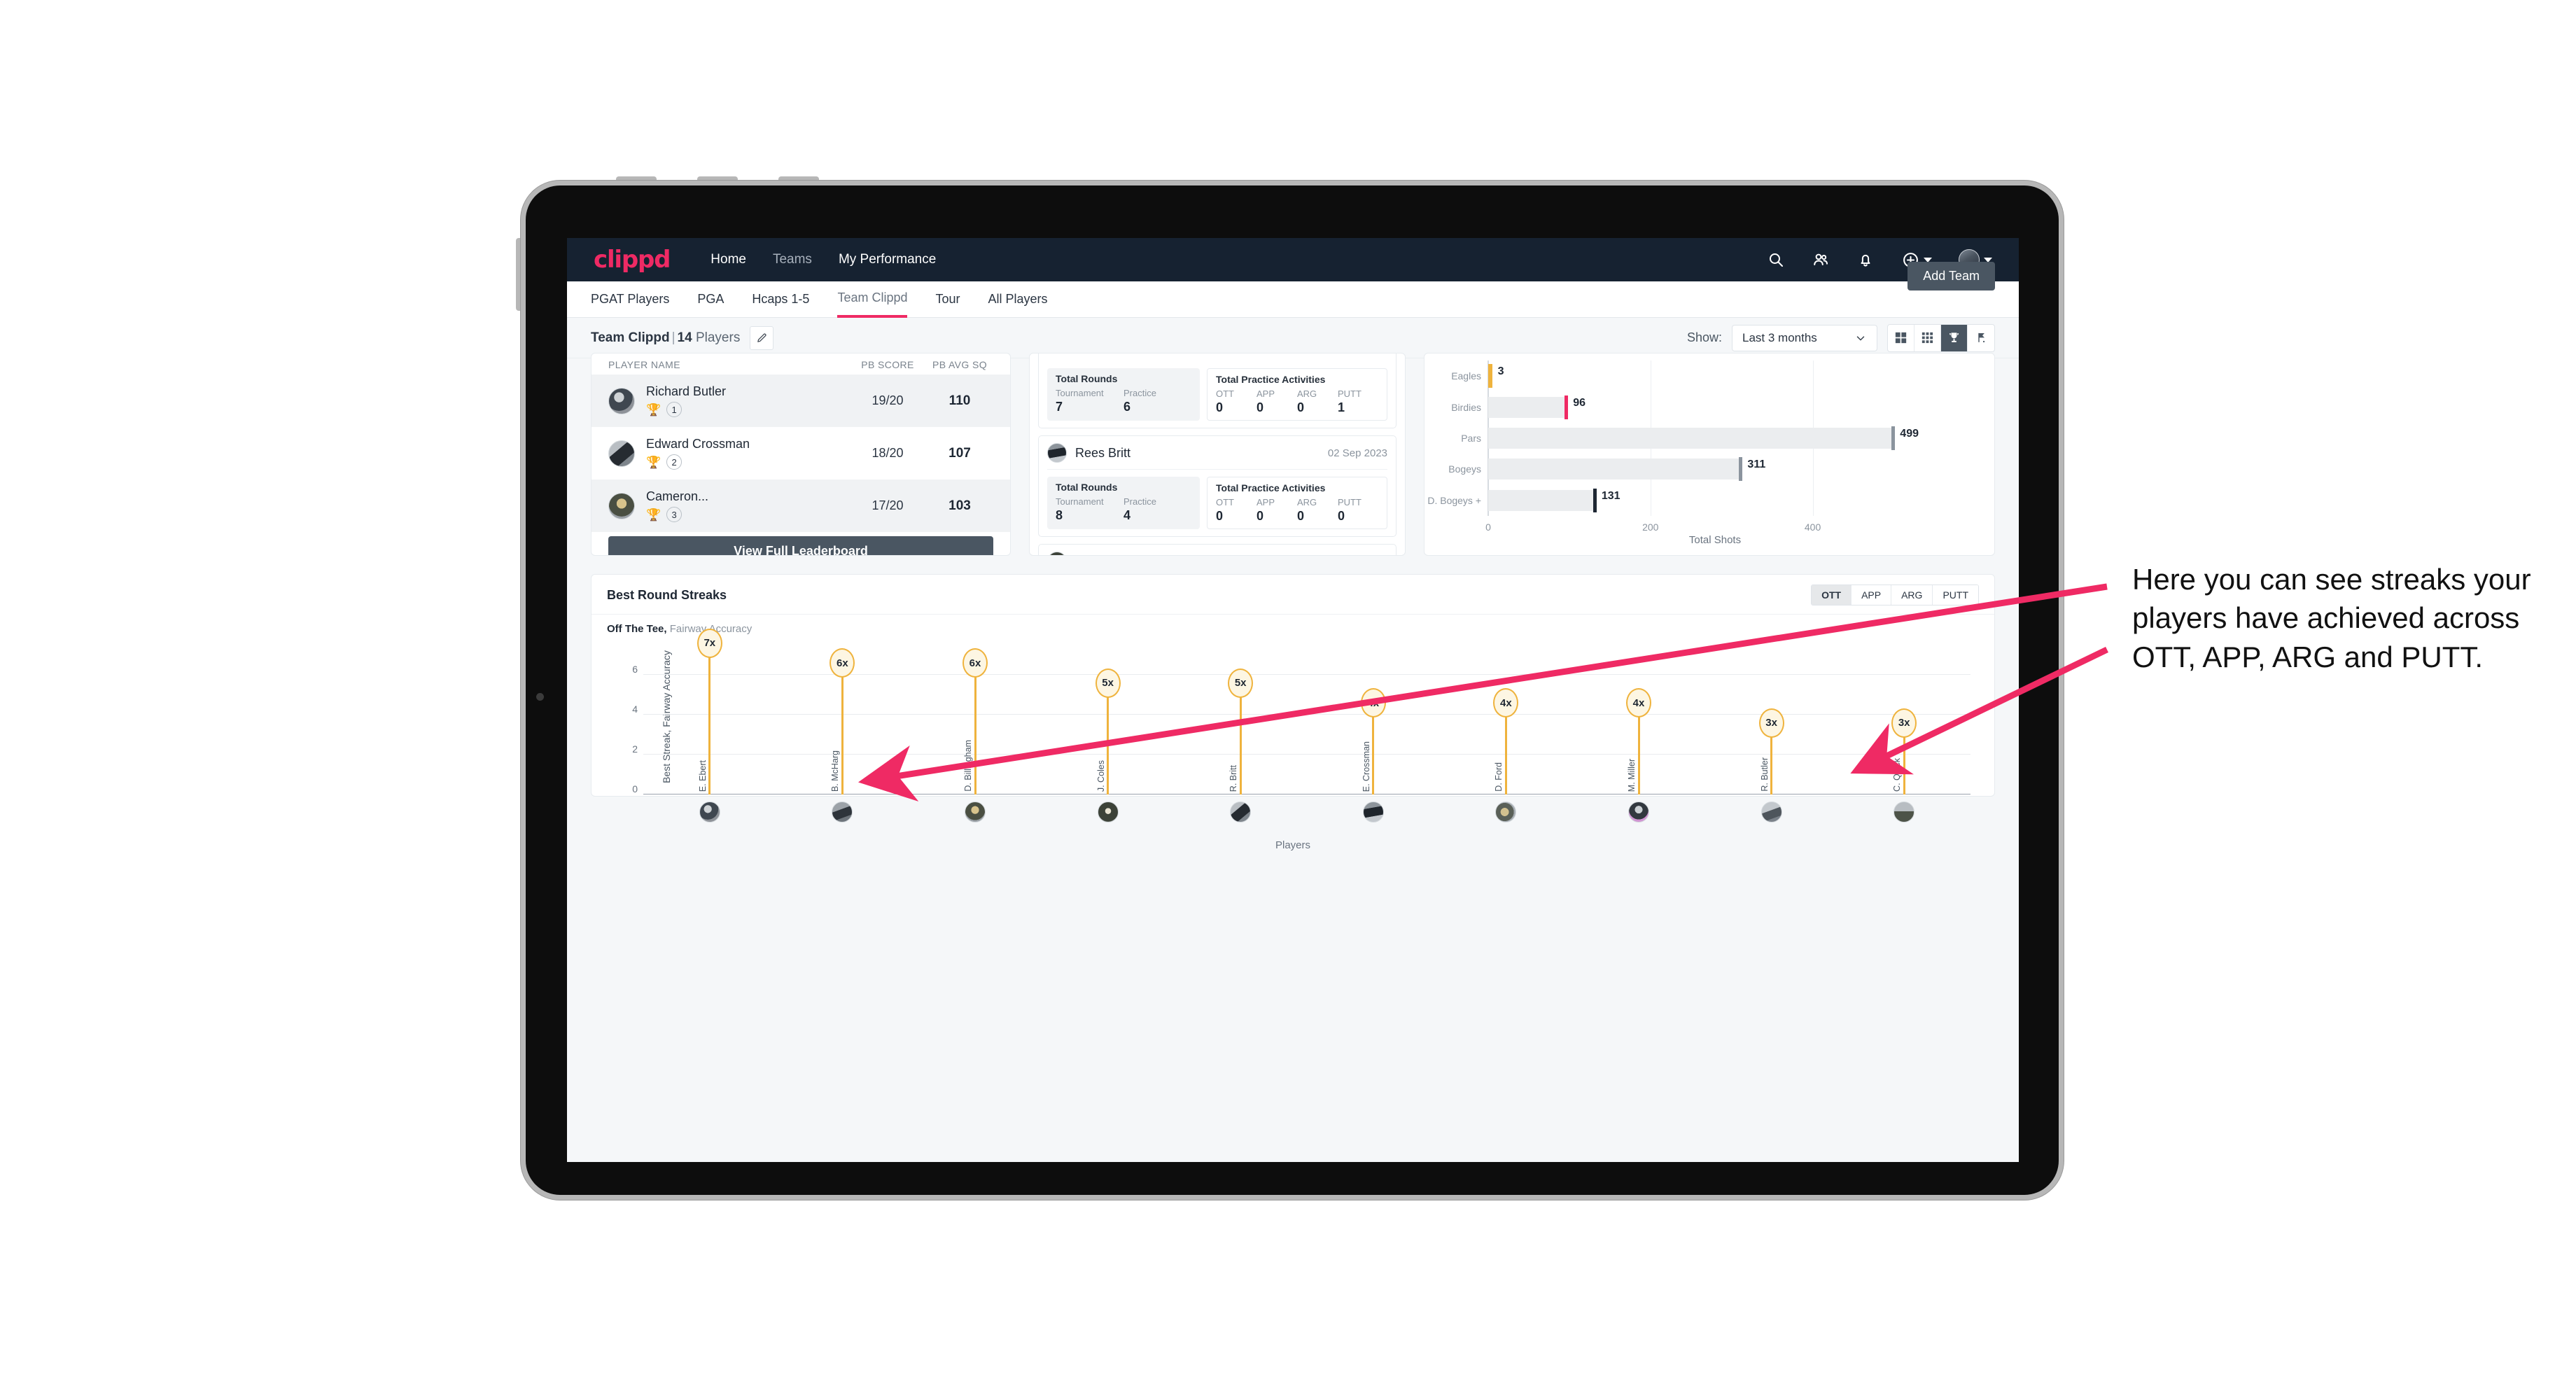  I want to click on toggle-putt: PUTT, so click(1955, 595).